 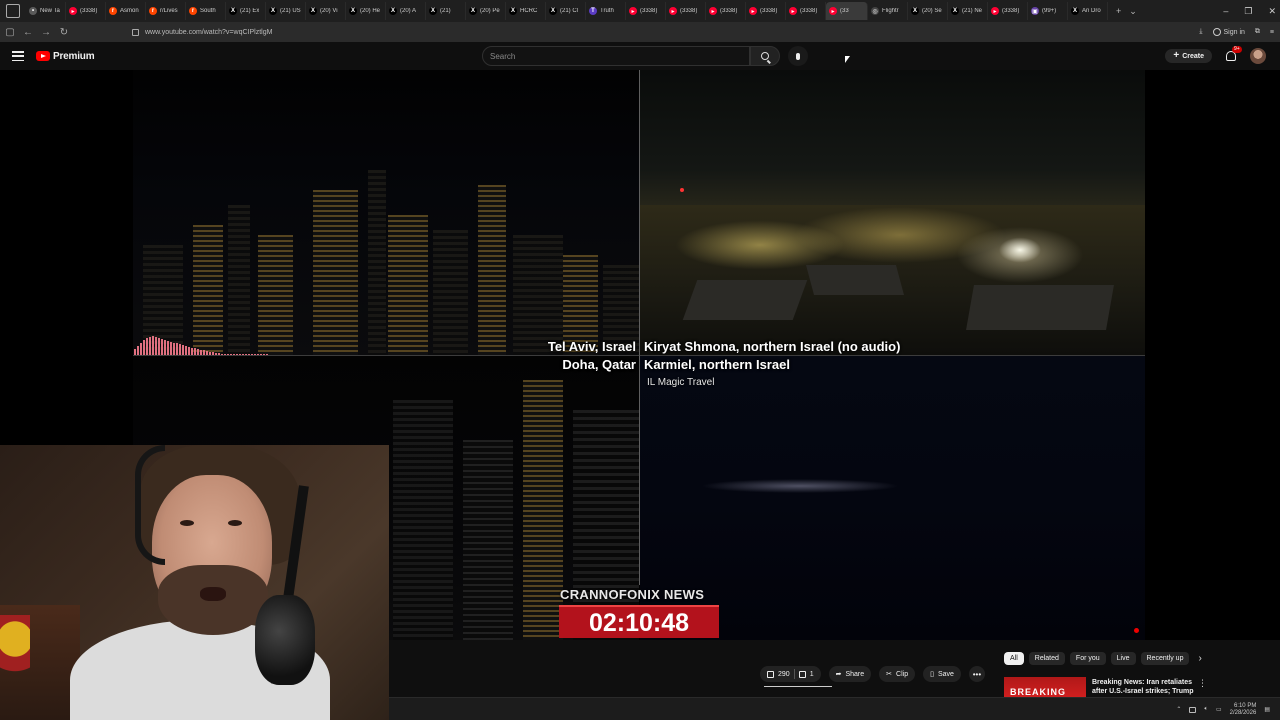 I want to click on chip-related: Related, so click(x=1046, y=658).